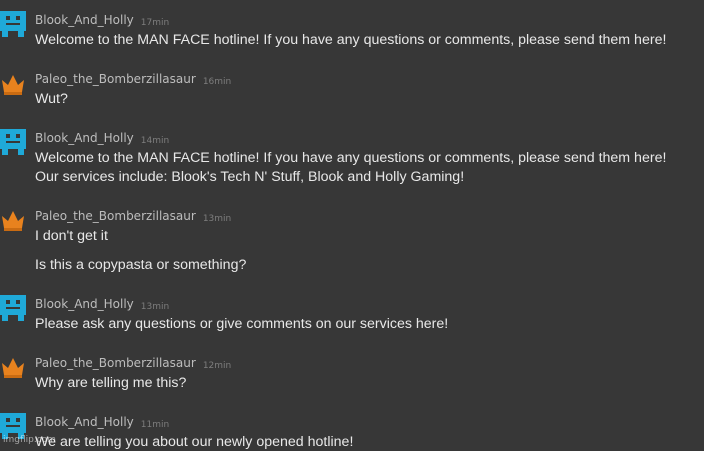  I want to click on message-header: Blook_And_Holly 11min, so click(102, 423).